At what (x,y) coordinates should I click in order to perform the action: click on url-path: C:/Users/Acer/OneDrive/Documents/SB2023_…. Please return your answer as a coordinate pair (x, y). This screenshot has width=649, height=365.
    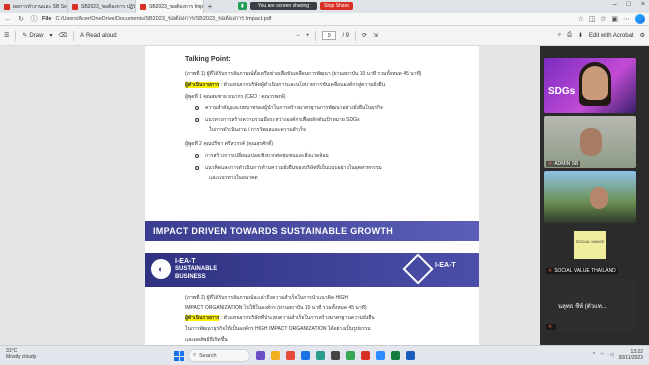
    Looking at the image, I should click on (163, 19).